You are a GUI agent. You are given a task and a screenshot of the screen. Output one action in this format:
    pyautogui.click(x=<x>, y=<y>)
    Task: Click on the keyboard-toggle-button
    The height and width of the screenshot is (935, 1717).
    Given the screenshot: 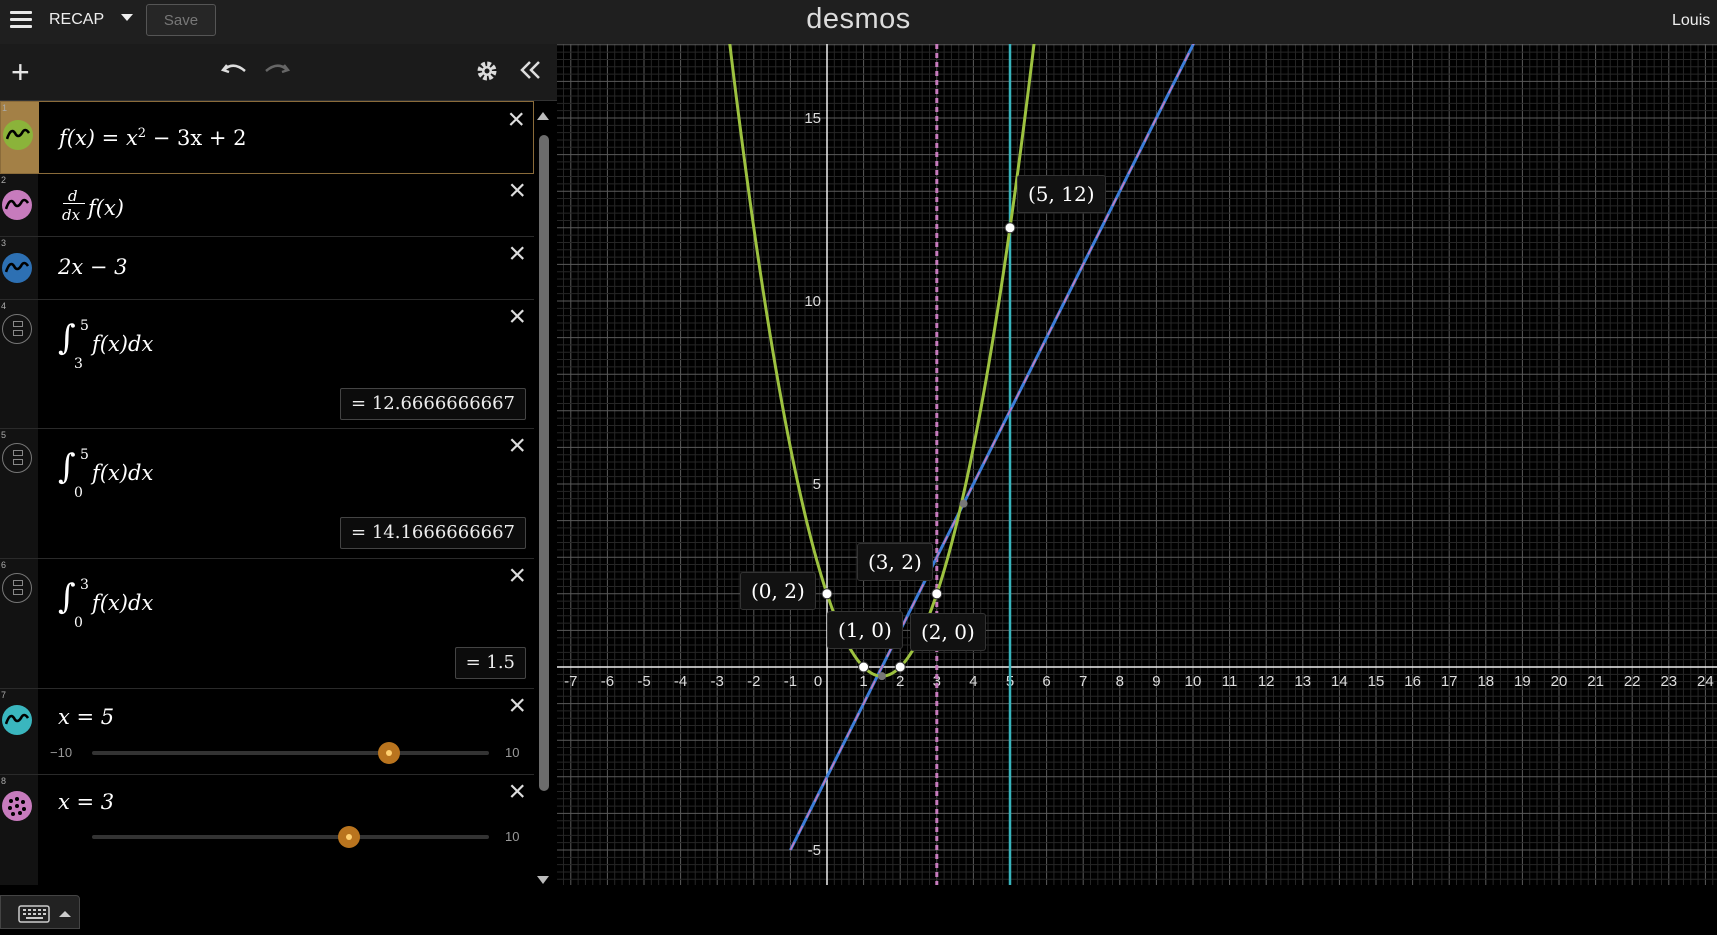 What is the action you would take?
    pyautogui.click(x=40, y=912)
    